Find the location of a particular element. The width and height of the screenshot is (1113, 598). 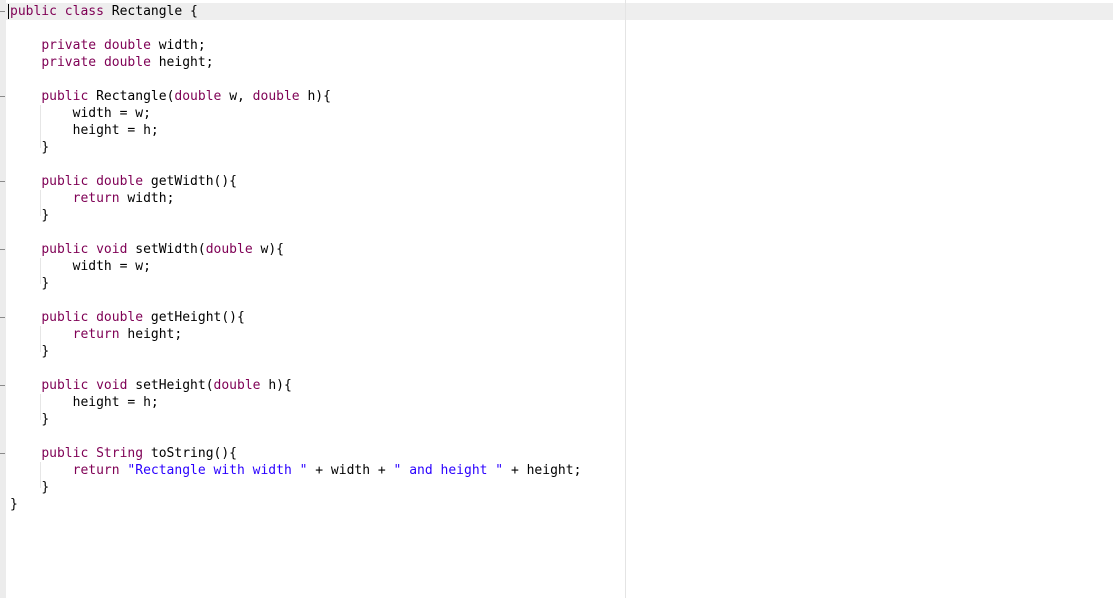

code-line: public void setHeight(double h){ is located at coordinates (295, 385).